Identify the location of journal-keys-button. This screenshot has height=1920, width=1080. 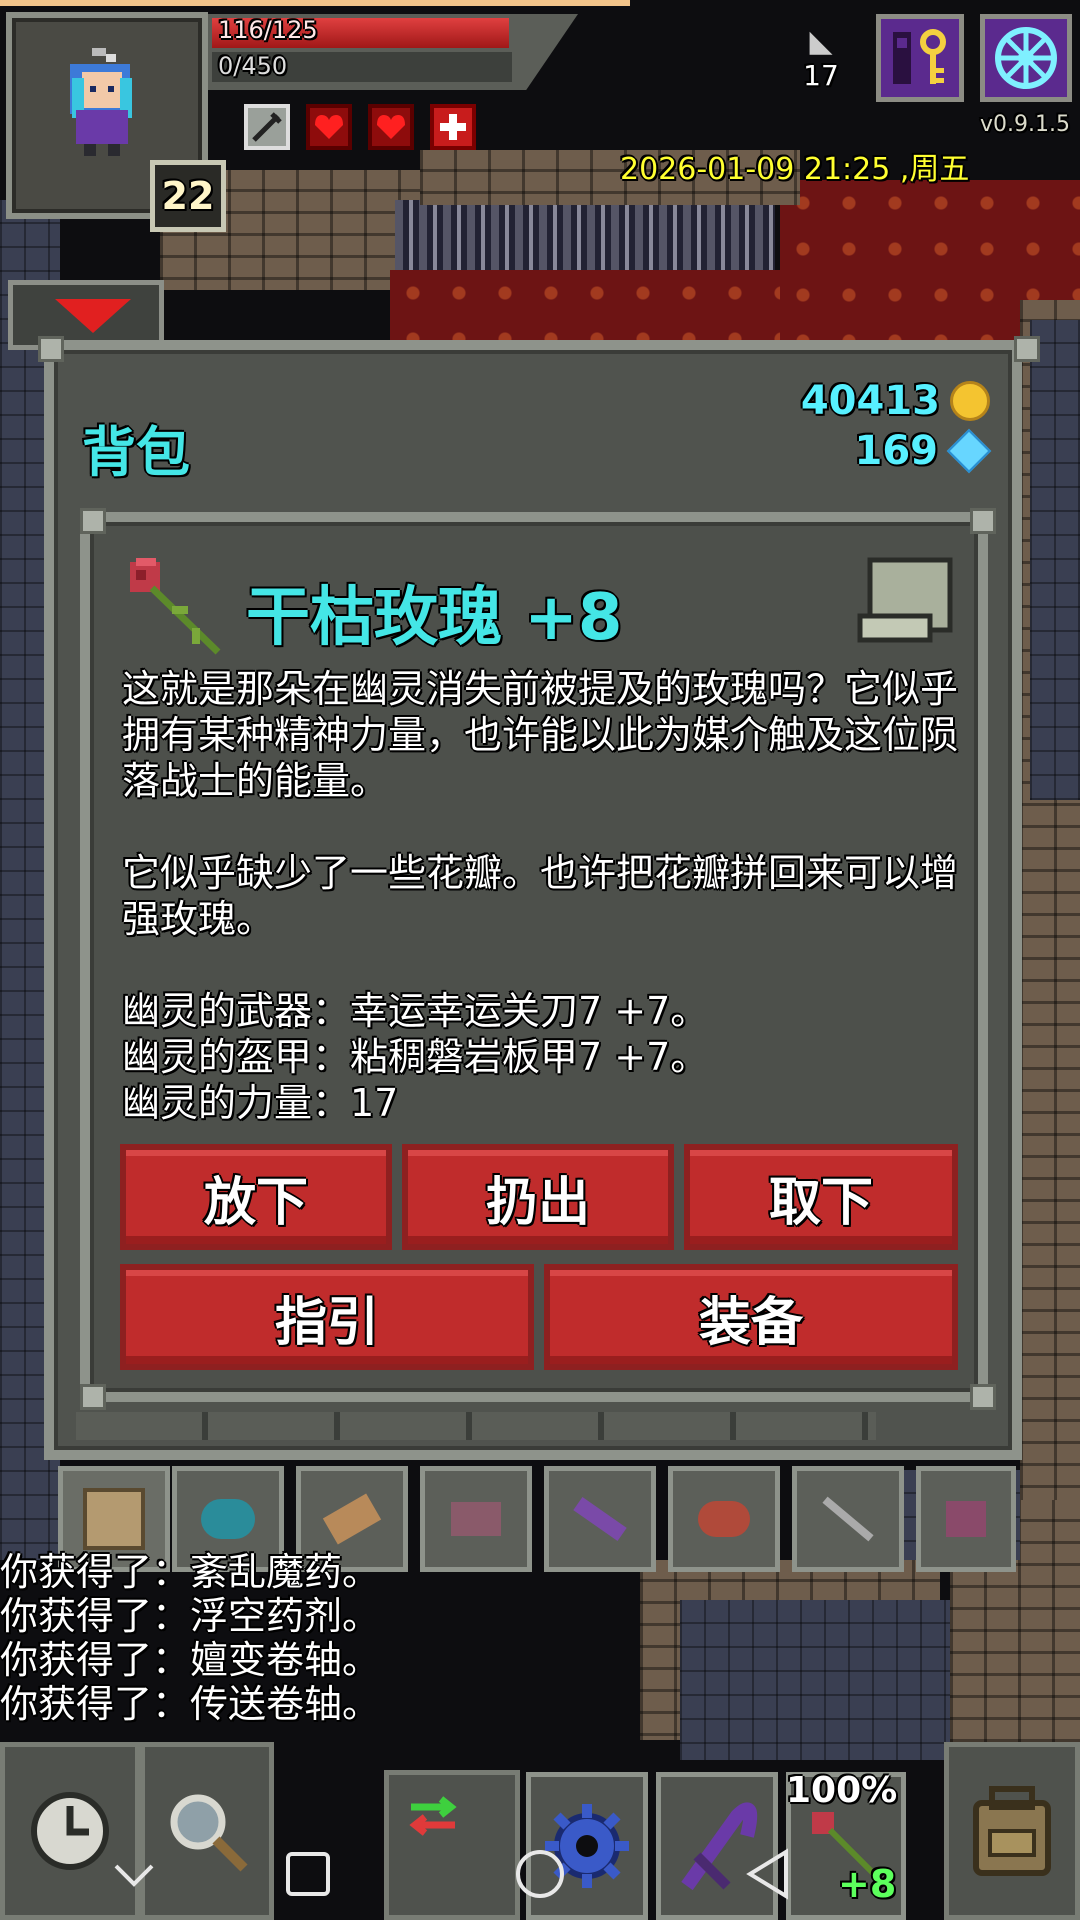
(920, 58).